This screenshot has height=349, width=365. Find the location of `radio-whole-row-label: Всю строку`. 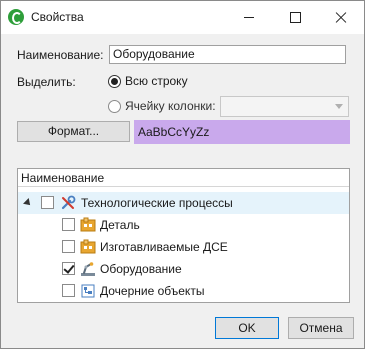

radio-whole-row-label: Всю строку is located at coordinates (156, 81).